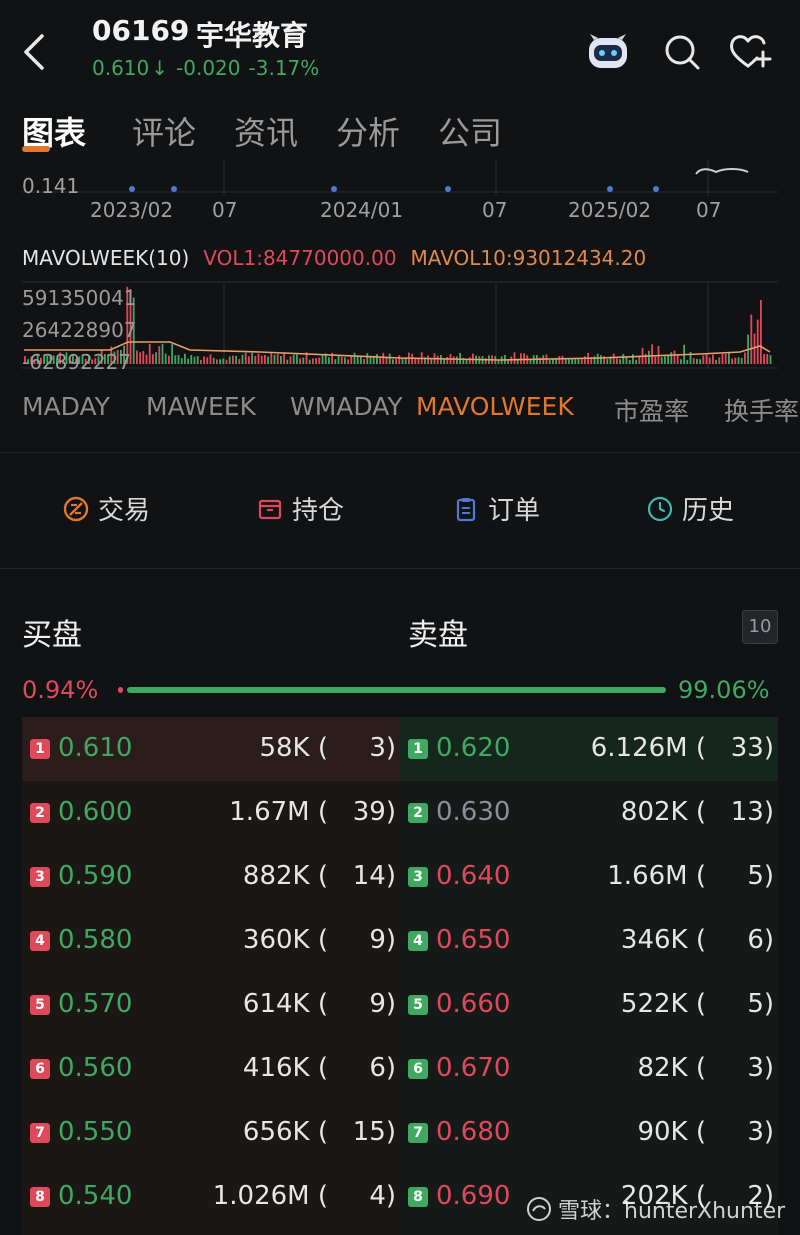  What do you see at coordinates (466, 509) in the screenshot?
I see `orders-icon` at bounding box center [466, 509].